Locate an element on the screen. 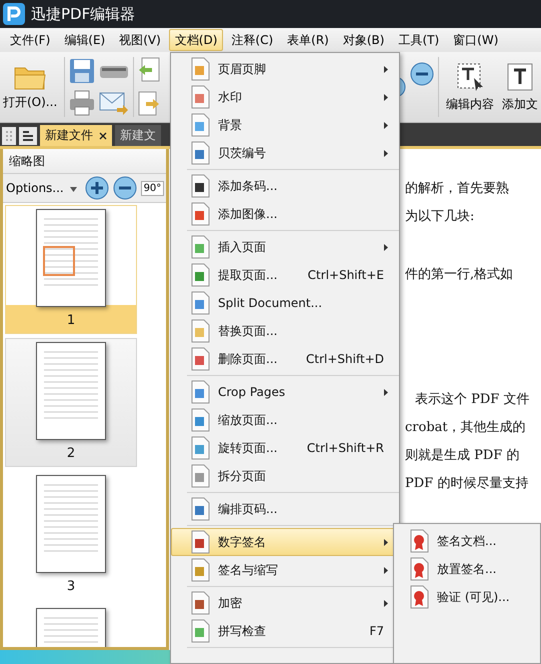 The height and width of the screenshot is (664, 541). menu-item: 编辑(E) is located at coordinates (85, 40).